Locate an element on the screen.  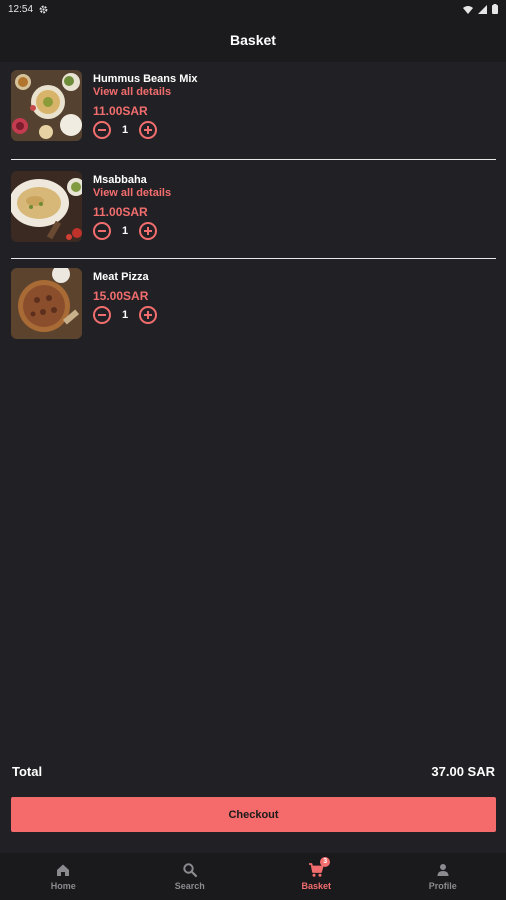
bottom-nav: Home Search 3 Basket Profile is located at coordinates (253, 876).